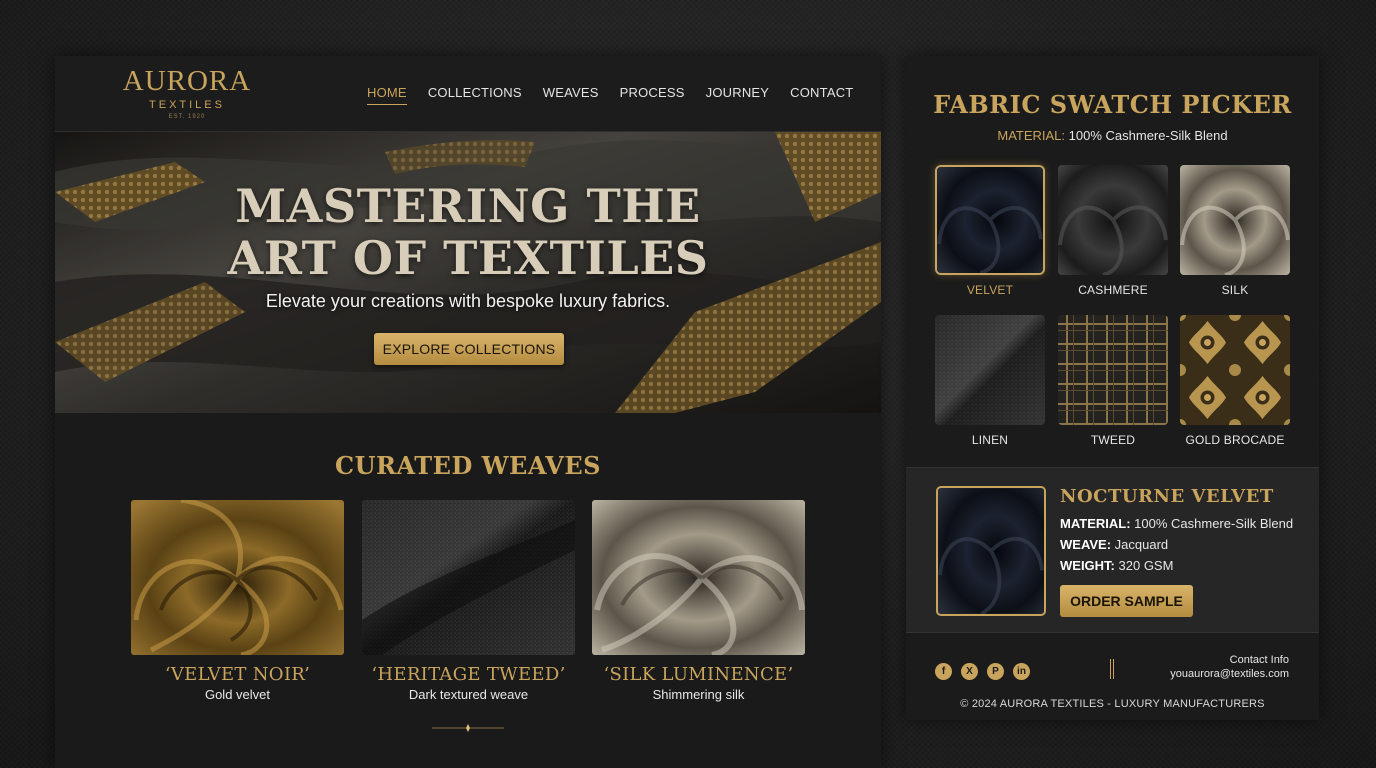 Image resolution: width=1376 pixels, height=768 pixels. Describe the element at coordinates (1229, 674) in the screenshot. I see `contact-email-link: youaurora@textiles.com` at that location.